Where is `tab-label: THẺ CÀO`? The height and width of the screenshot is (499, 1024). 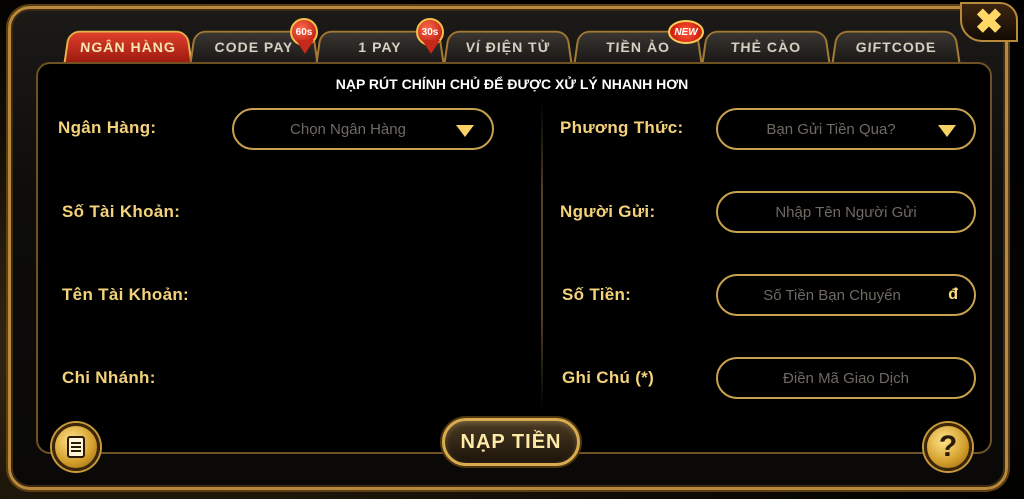 tab-label: THẺ CÀO is located at coordinates (765, 47).